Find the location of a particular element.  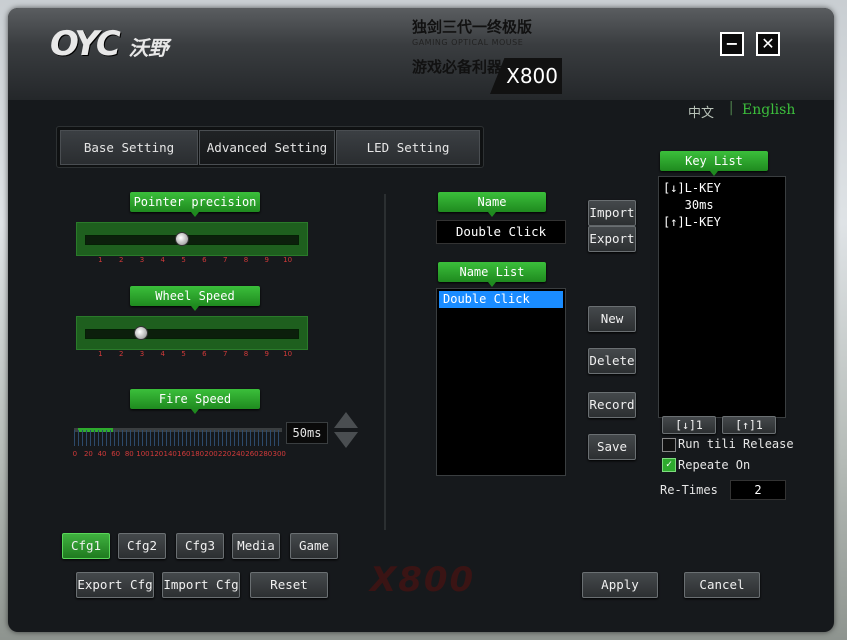

logo-text: OYC is located at coordinates (85, 44).